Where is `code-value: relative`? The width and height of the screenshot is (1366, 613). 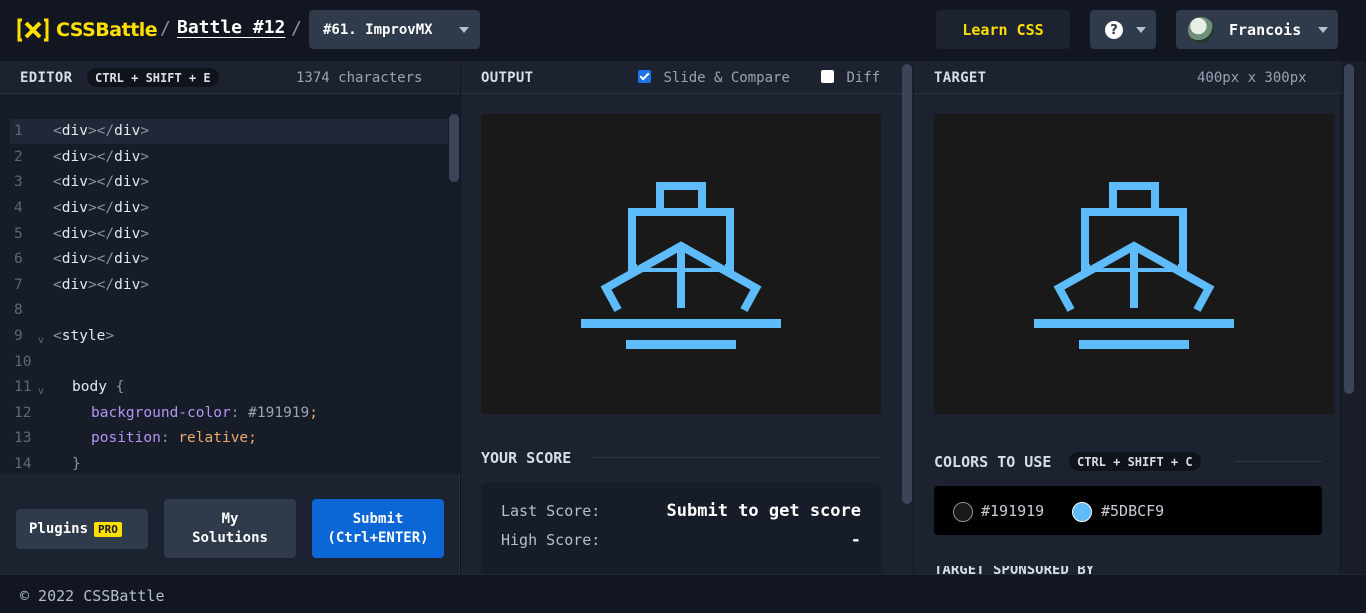
code-value: relative is located at coordinates (213, 438).